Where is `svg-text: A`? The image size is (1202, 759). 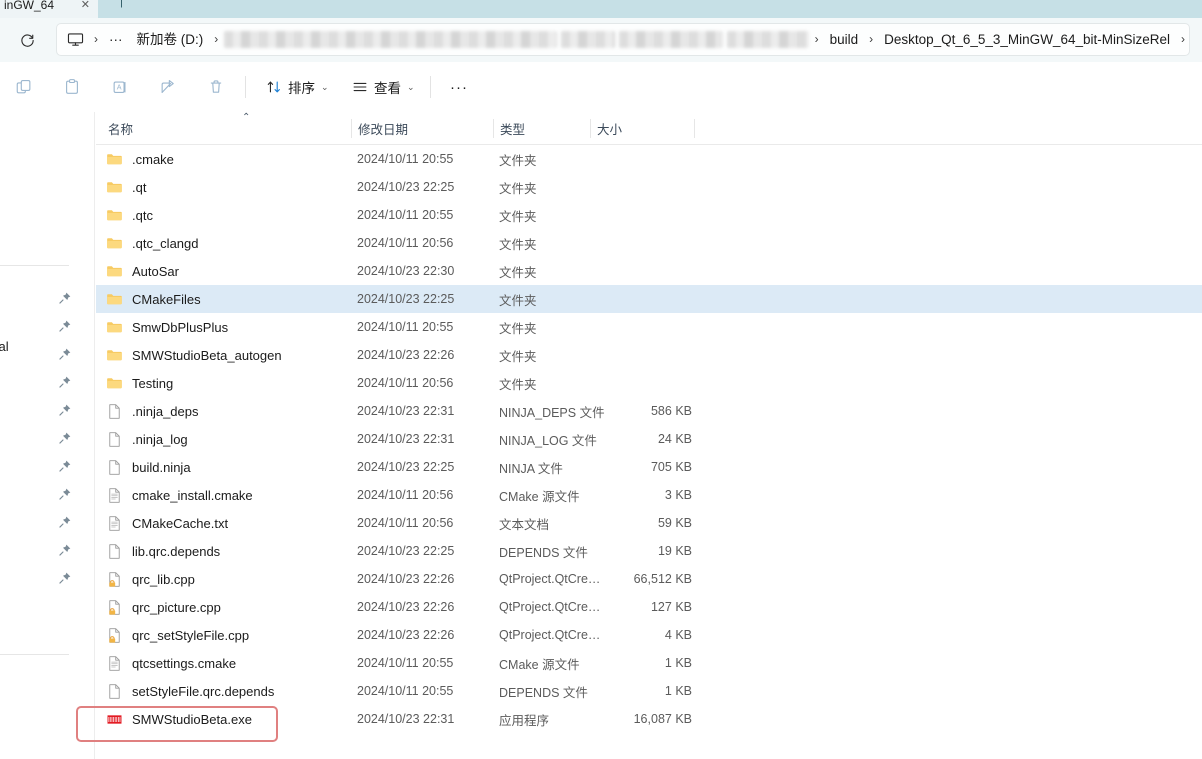
svg-text: A is located at coordinates (119, 87).